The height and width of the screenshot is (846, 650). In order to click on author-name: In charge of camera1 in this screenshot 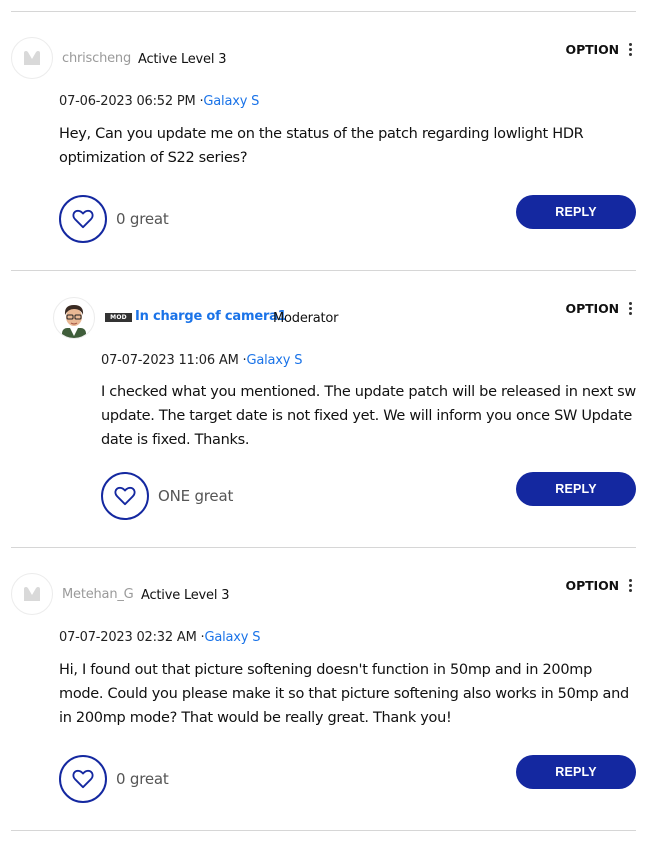, I will do `click(211, 316)`.